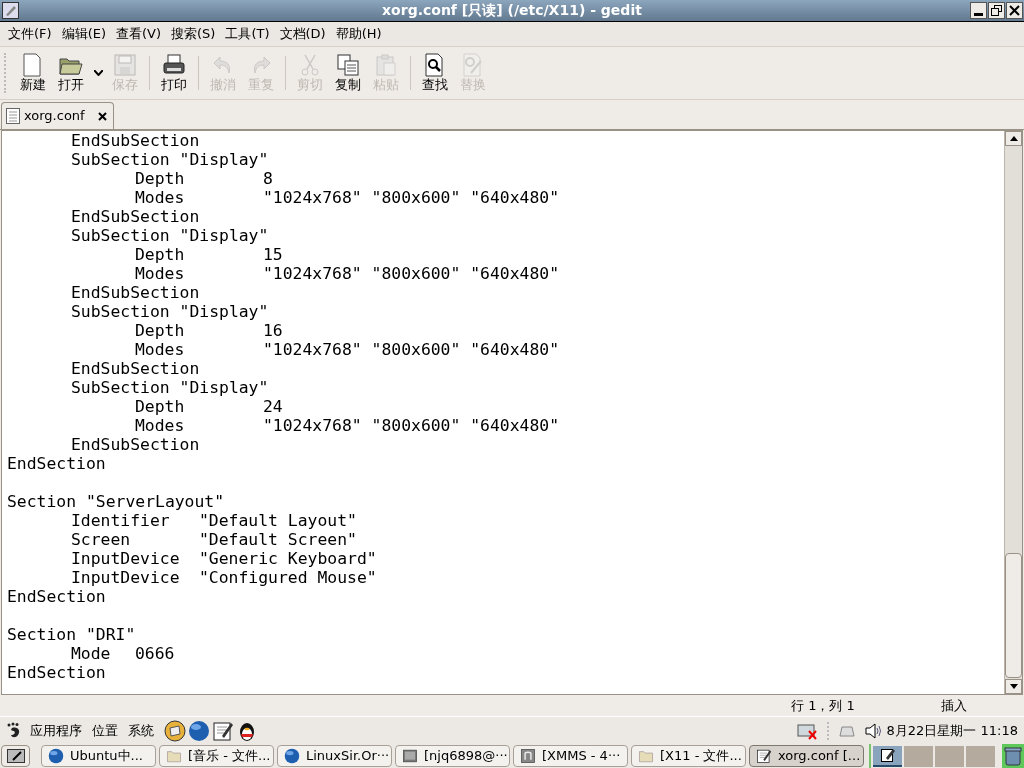 The image size is (1024, 768). What do you see at coordinates (71, 73) in the screenshot?
I see `toolbar-button: 打开` at bounding box center [71, 73].